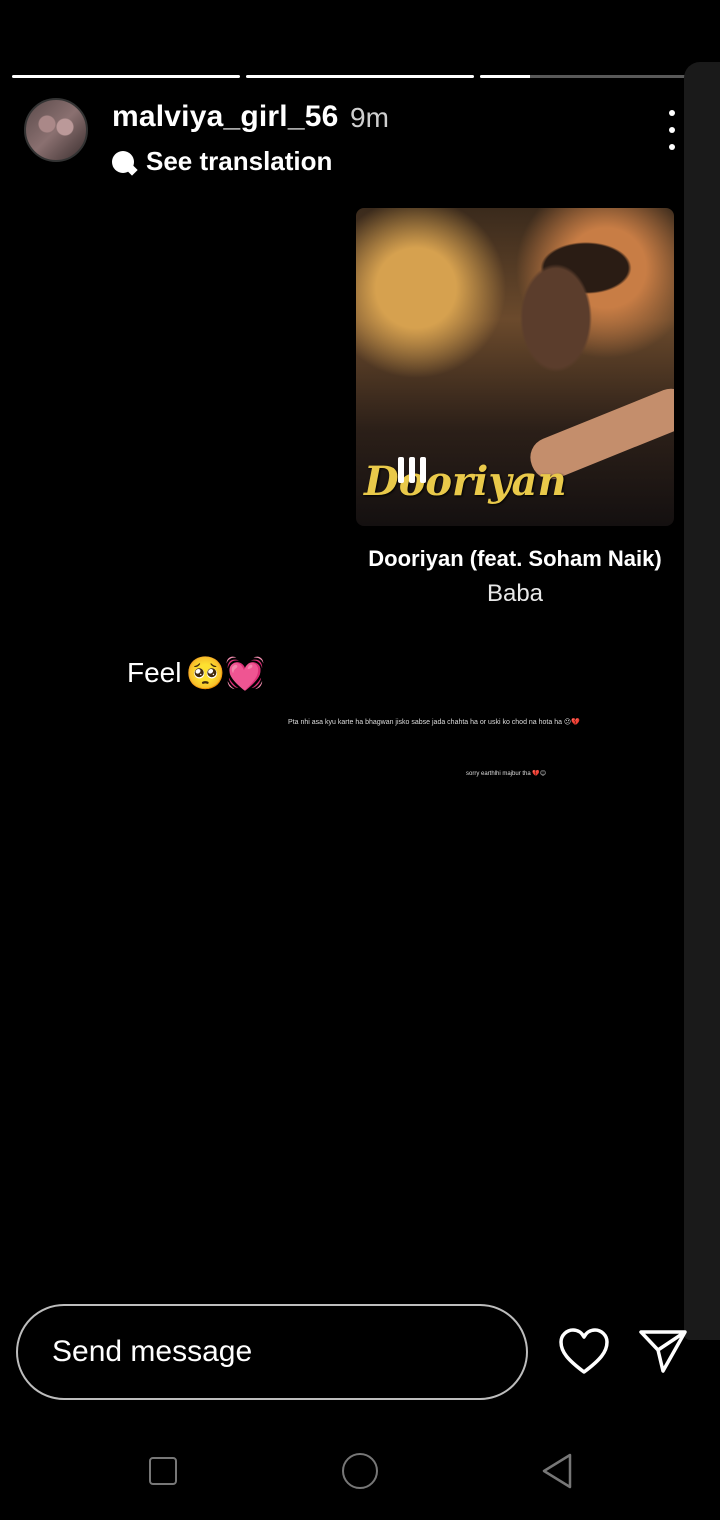 This screenshot has height=1520, width=720. I want to click on send-message-field, so click(272, 1352).